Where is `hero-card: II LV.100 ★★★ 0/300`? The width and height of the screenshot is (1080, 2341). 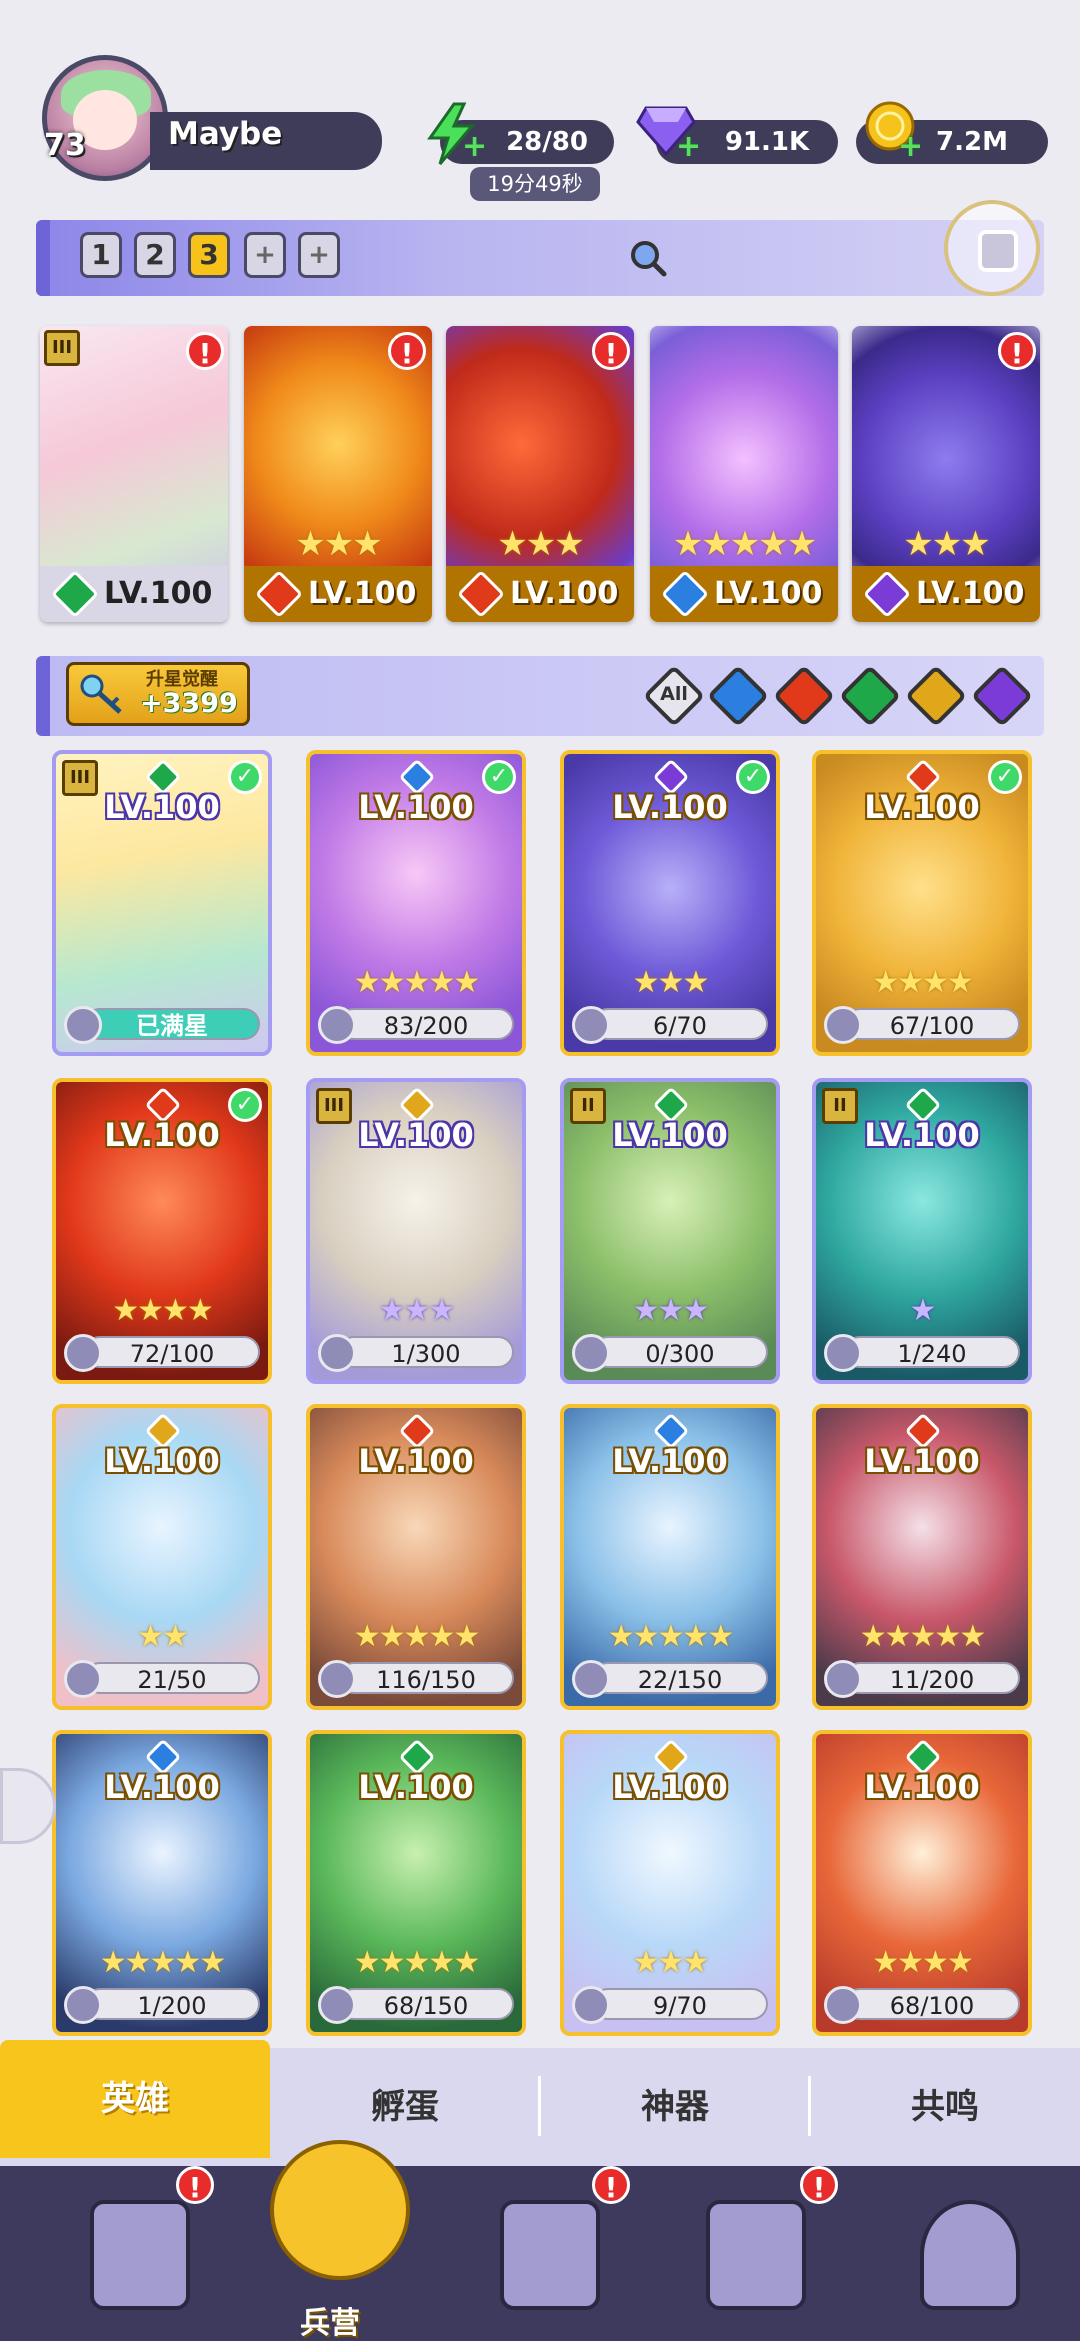 hero-card: II LV.100 ★★★ 0/300 is located at coordinates (670, 1231).